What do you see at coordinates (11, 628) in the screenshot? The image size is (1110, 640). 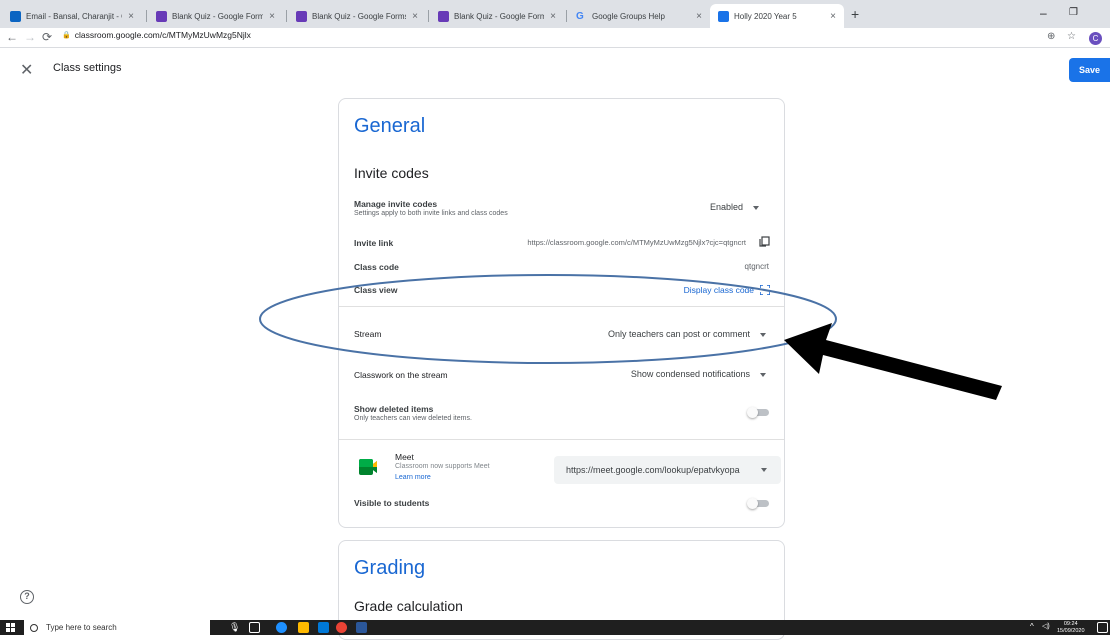 I see `windows-start-icon` at bounding box center [11, 628].